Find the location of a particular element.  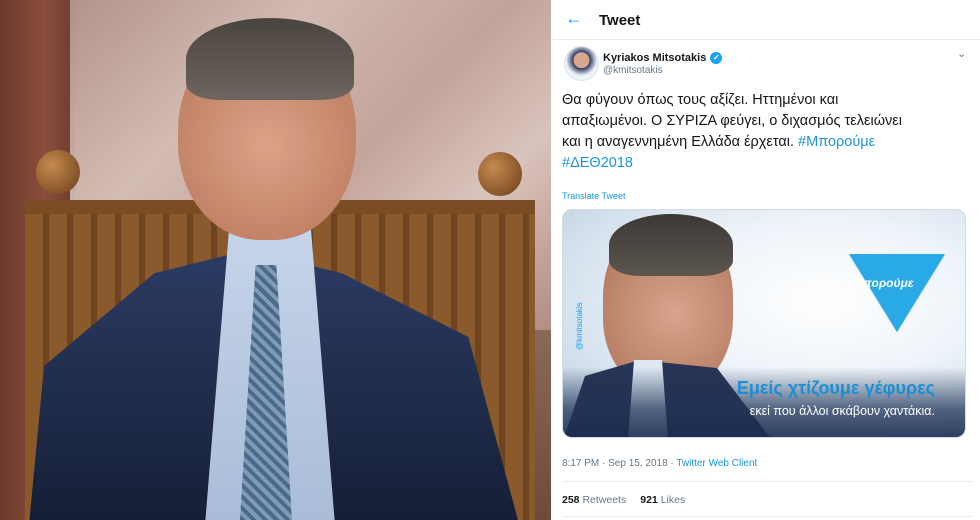

retweets-stat: 258 Retweets is located at coordinates (594, 500).